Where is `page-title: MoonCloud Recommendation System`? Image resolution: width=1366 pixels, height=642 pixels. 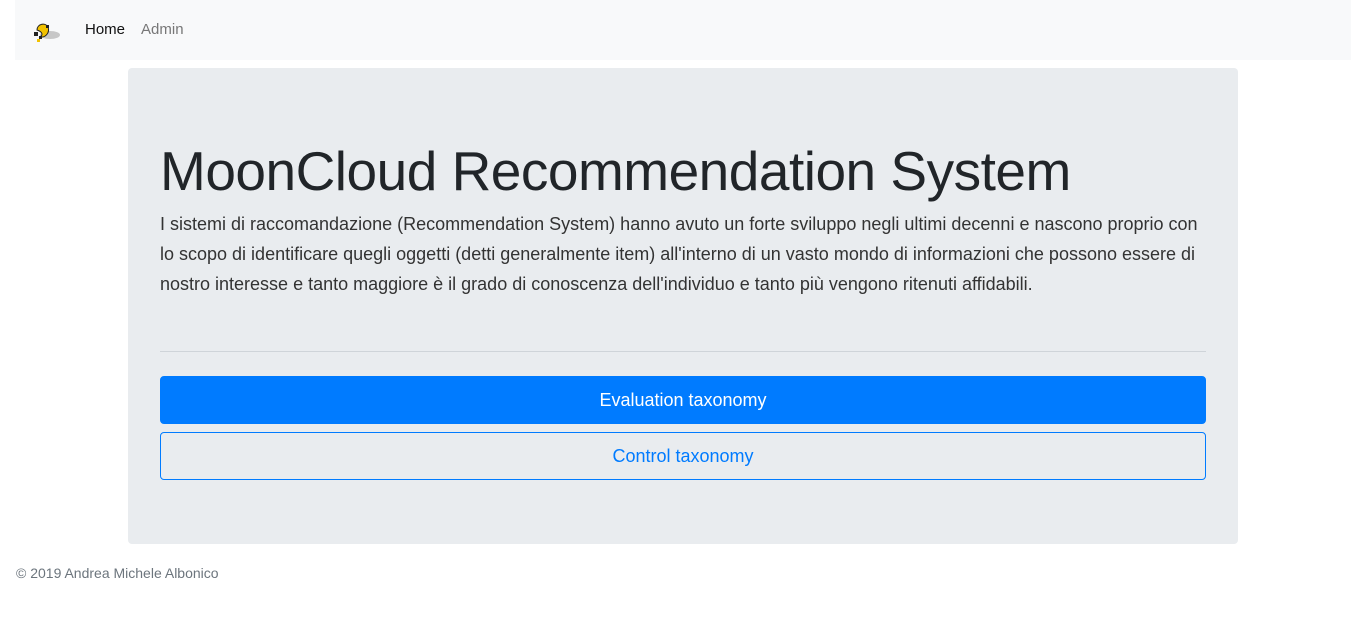 page-title: MoonCloud Recommendation System is located at coordinates (615, 171).